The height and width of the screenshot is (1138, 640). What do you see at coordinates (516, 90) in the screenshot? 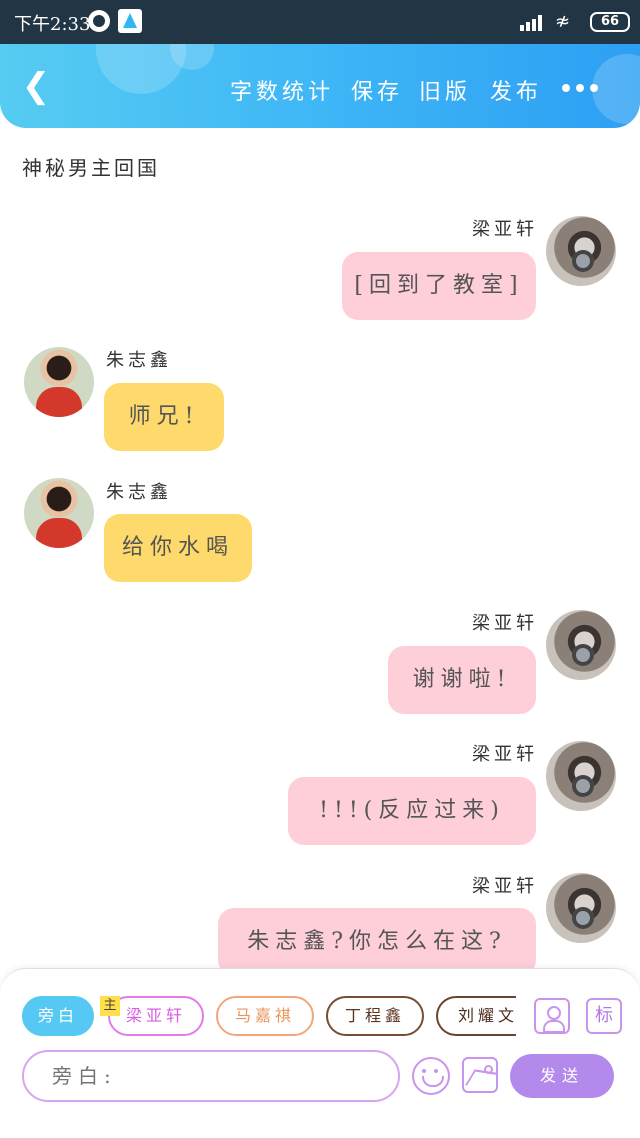
I see `publish-button: 发布` at bounding box center [516, 90].